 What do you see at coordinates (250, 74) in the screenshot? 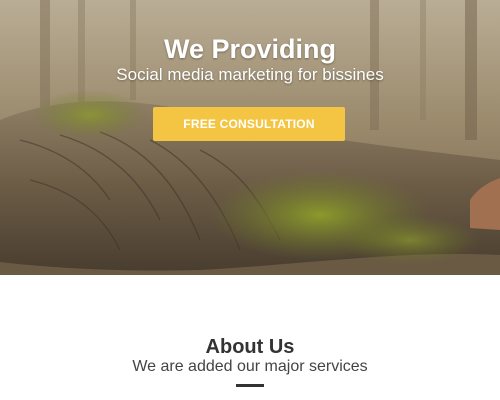
I see `hero-subtitle: Social media marketing for bissines` at bounding box center [250, 74].